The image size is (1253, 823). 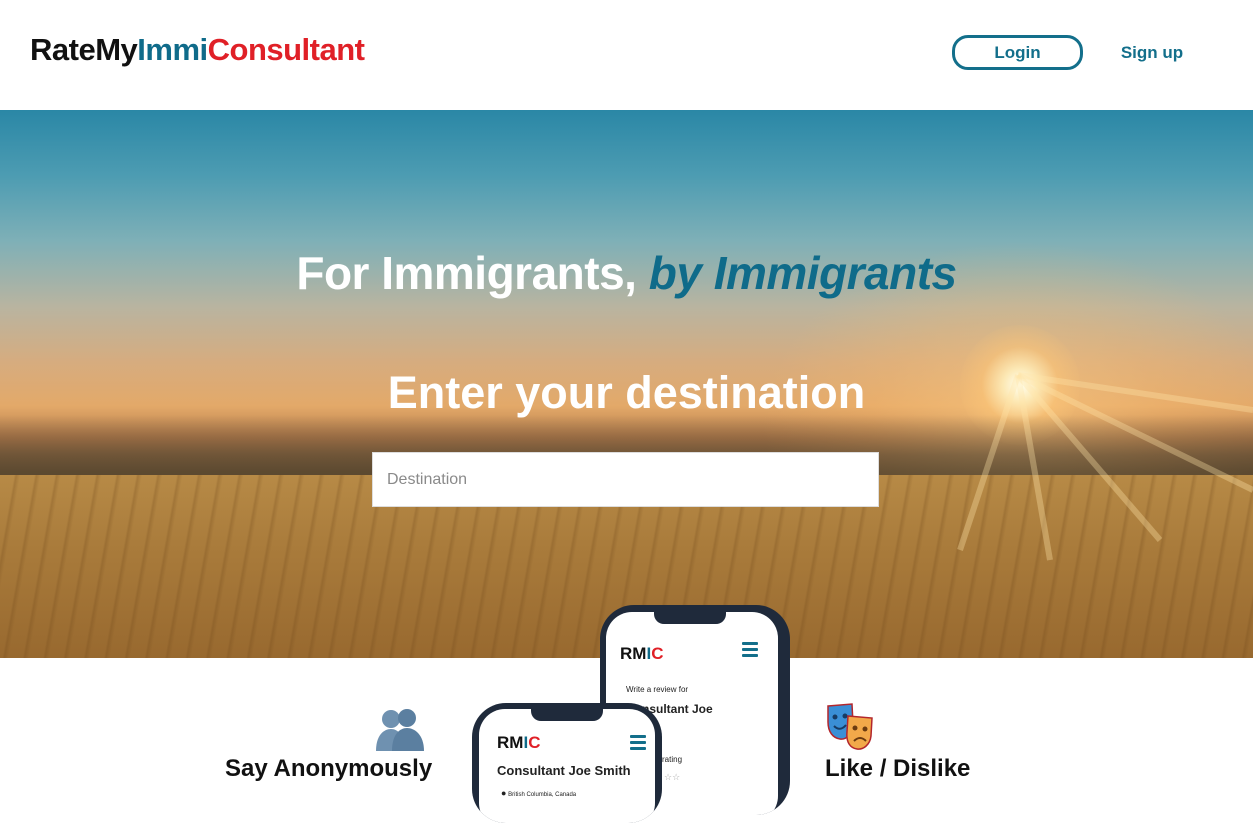 What do you see at coordinates (1152, 52) in the screenshot?
I see `signup-link: Sign up` at bounding box center [1152, 52].